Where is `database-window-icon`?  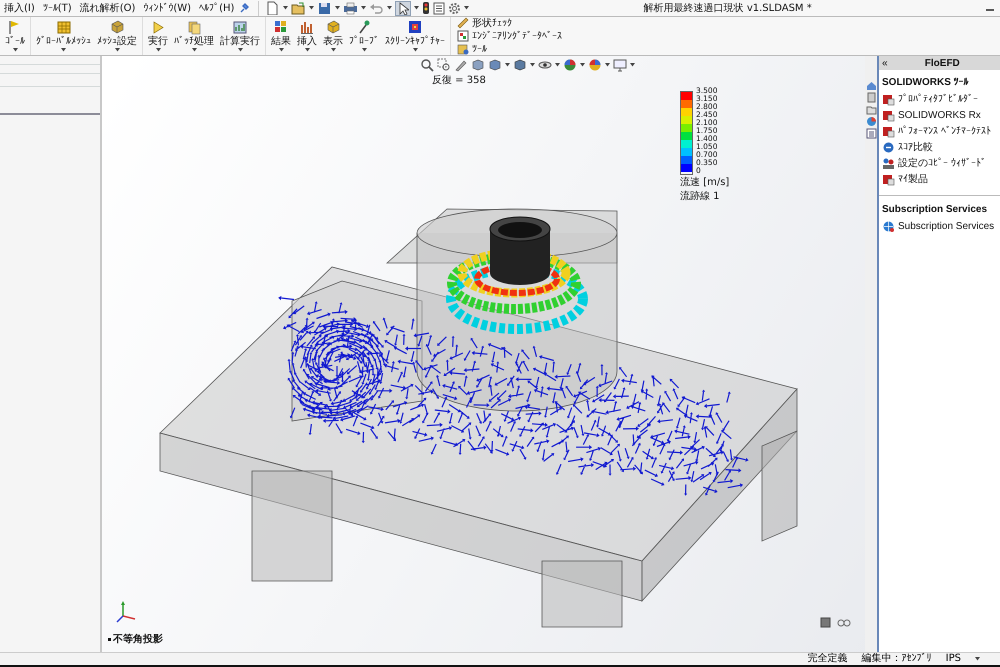 database-window-icon is located at coordinates (463, 36).